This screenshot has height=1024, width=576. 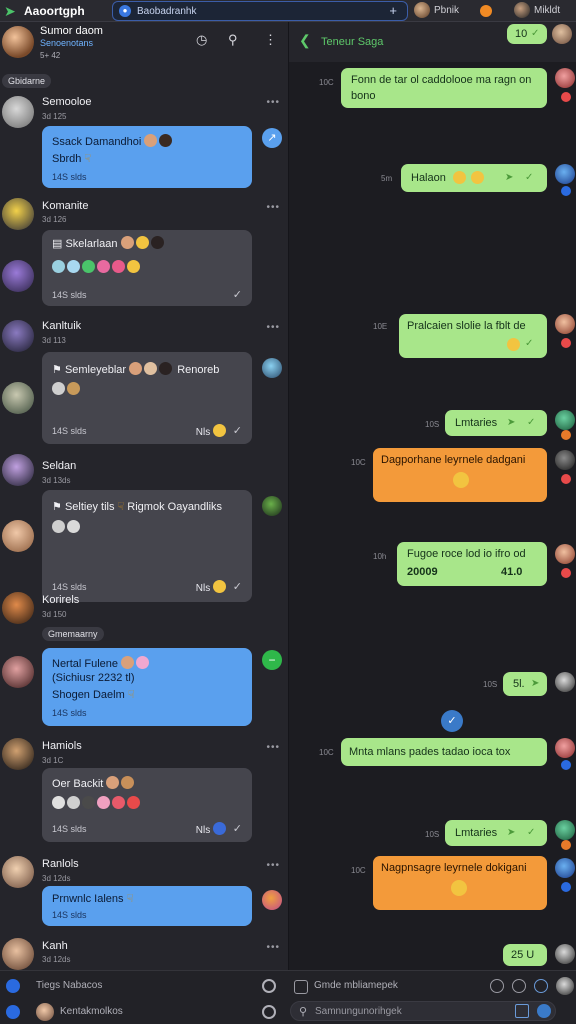 What do you see at coordinates (269, 986) in the screenshot?
I see `settings-icon` at bounding box center [269, 986].